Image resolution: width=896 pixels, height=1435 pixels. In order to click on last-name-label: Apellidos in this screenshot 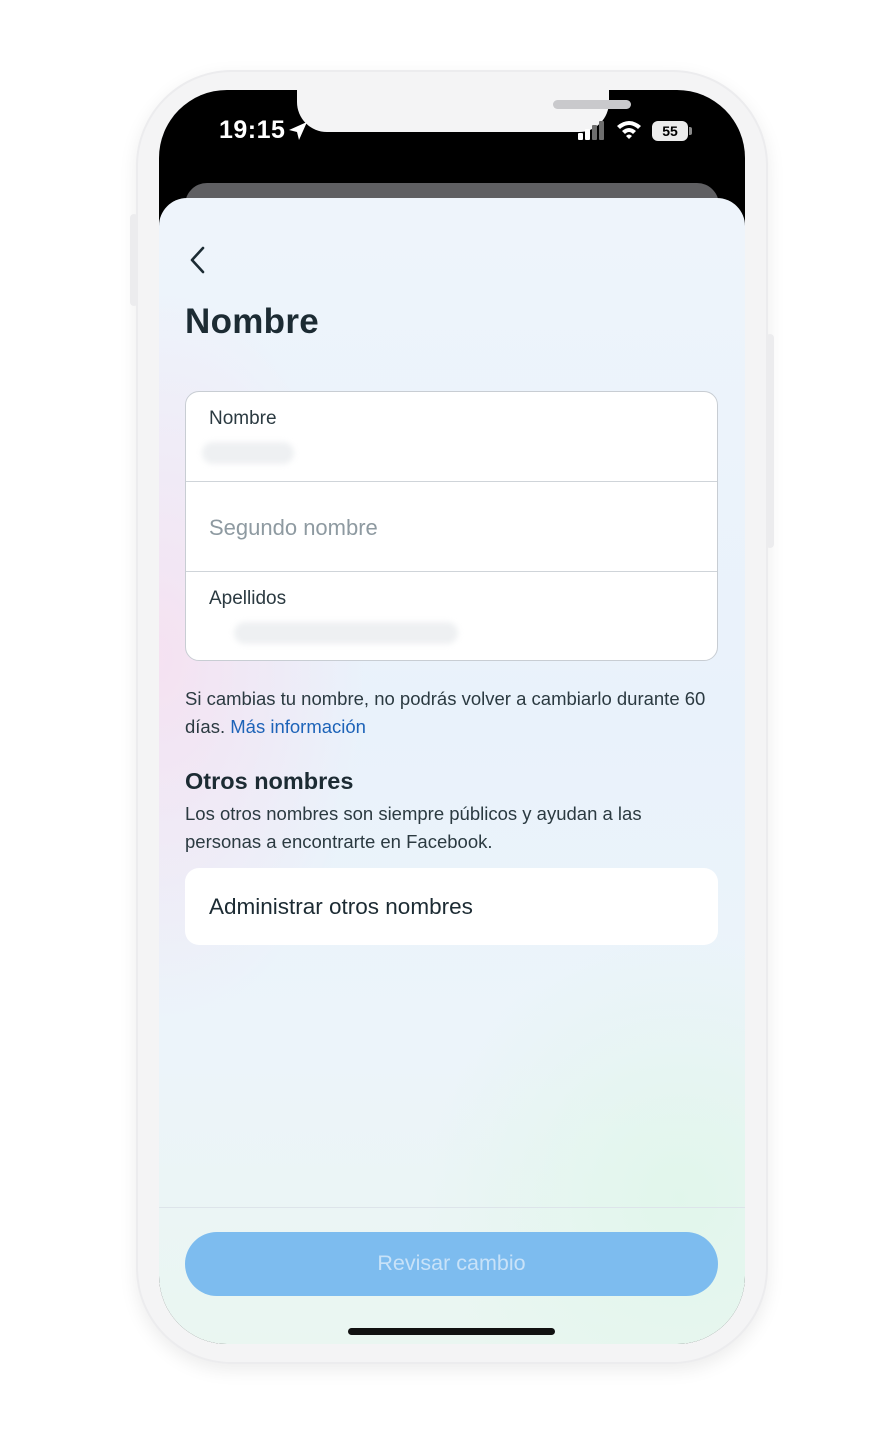, I will do `click(248, 598)`.